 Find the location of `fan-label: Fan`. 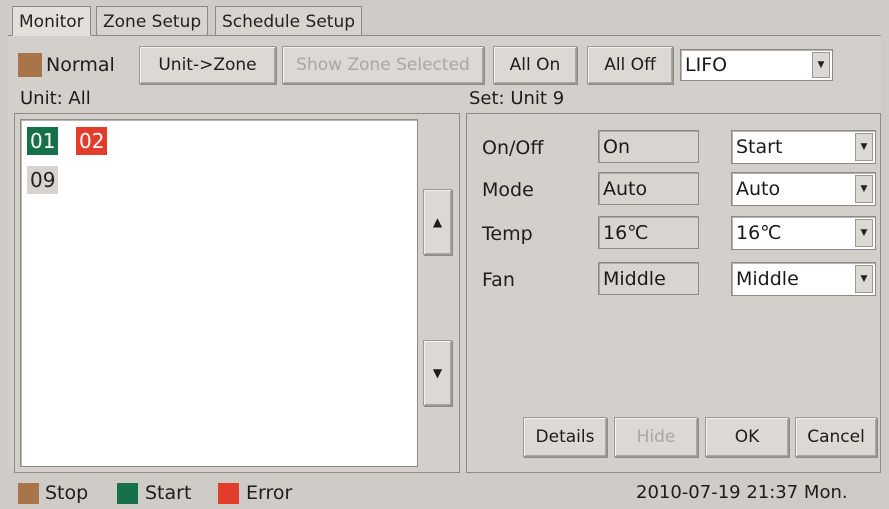

fan-label: Fan is located at coordinates (498, 280).